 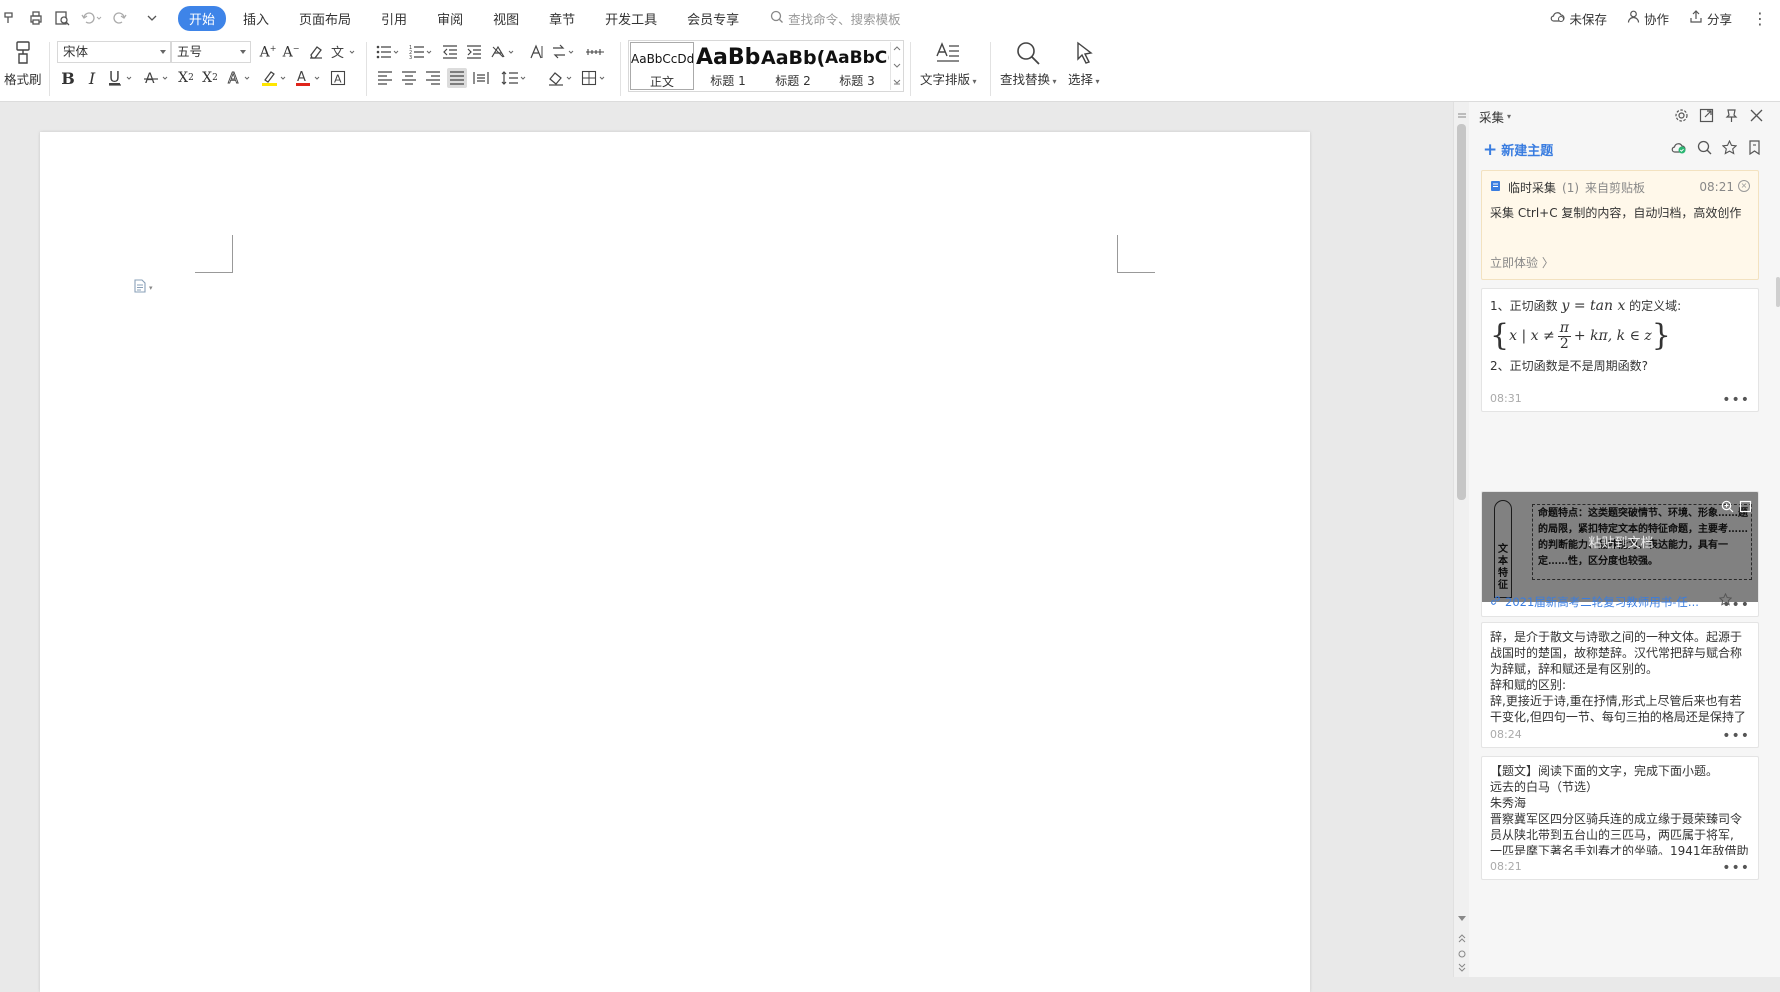 I want to click on styles-scroll, so click(x=896, y=66).